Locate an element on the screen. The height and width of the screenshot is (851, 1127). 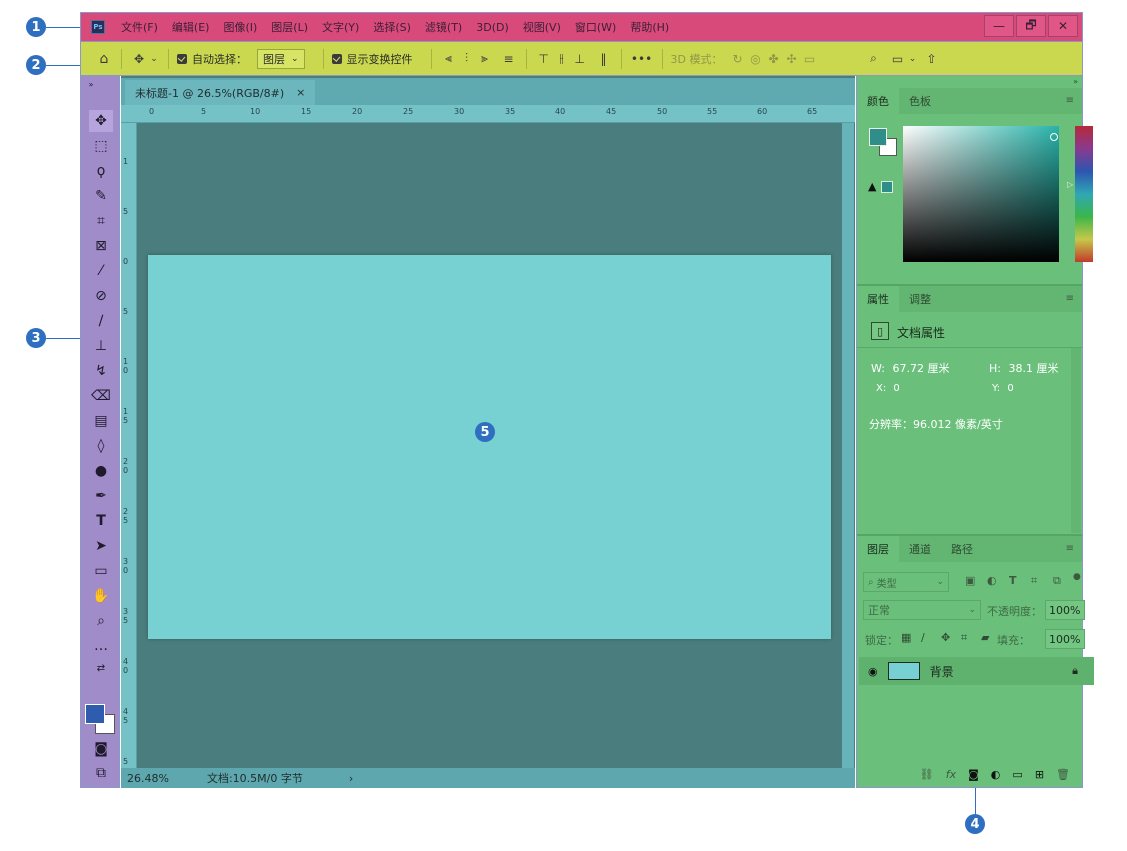
lock-artboard-icon: ⌗ is located at coordinates (964, 638).